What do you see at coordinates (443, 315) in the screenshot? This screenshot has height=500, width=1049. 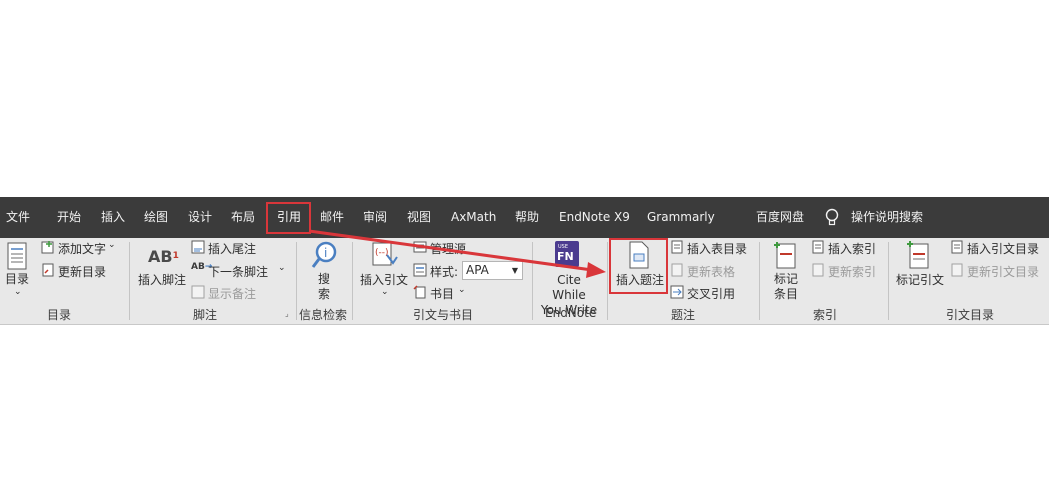 I see `group-label-citations: 引文与书目` at bounding box center [443, 315].